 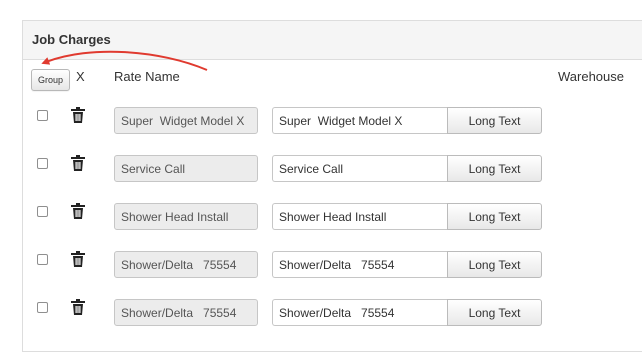 What do you see at coordinates (332, 40) in the screenshot?
I see `panel-header: Job Charges` at bounding box center [332, 40].